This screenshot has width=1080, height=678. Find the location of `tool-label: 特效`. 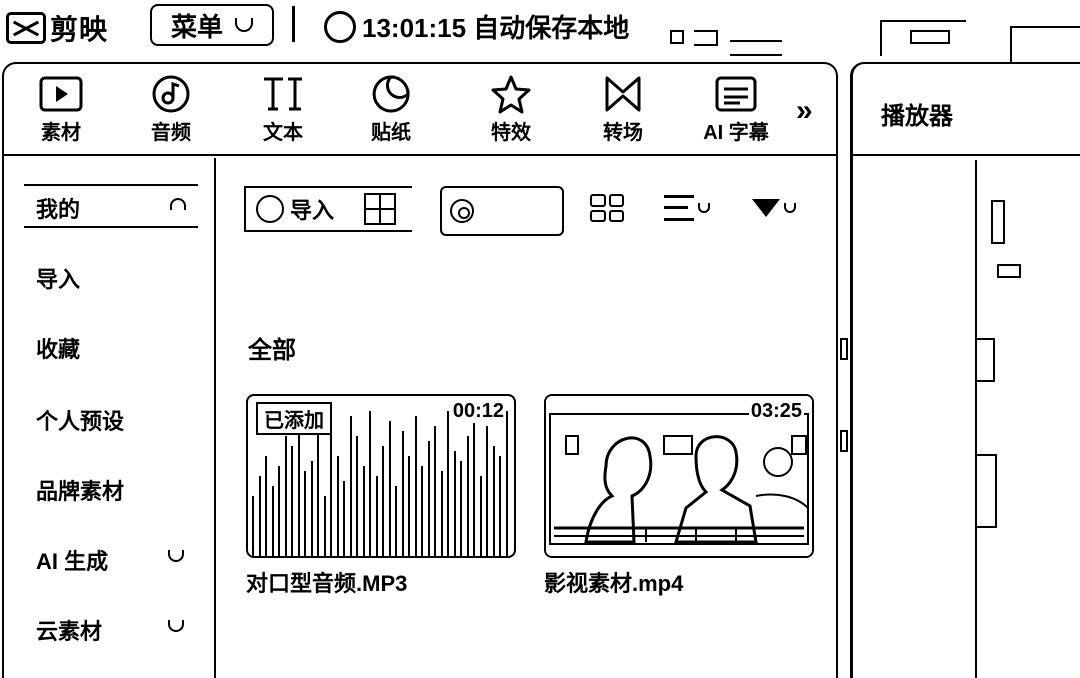

tool-label: 特效 is located at coordinates (511, 133).